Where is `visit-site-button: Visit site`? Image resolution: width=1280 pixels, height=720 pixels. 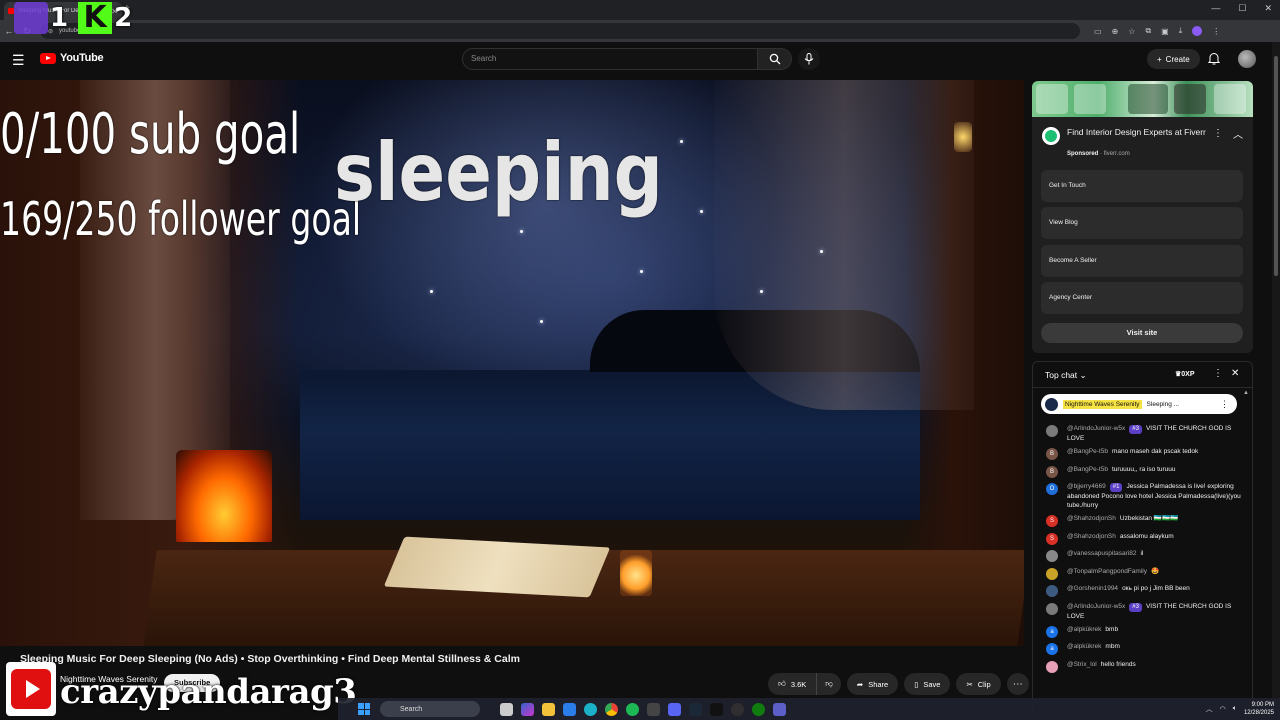
visit-site-button: Visit site is located at coordinates (1142, 333).